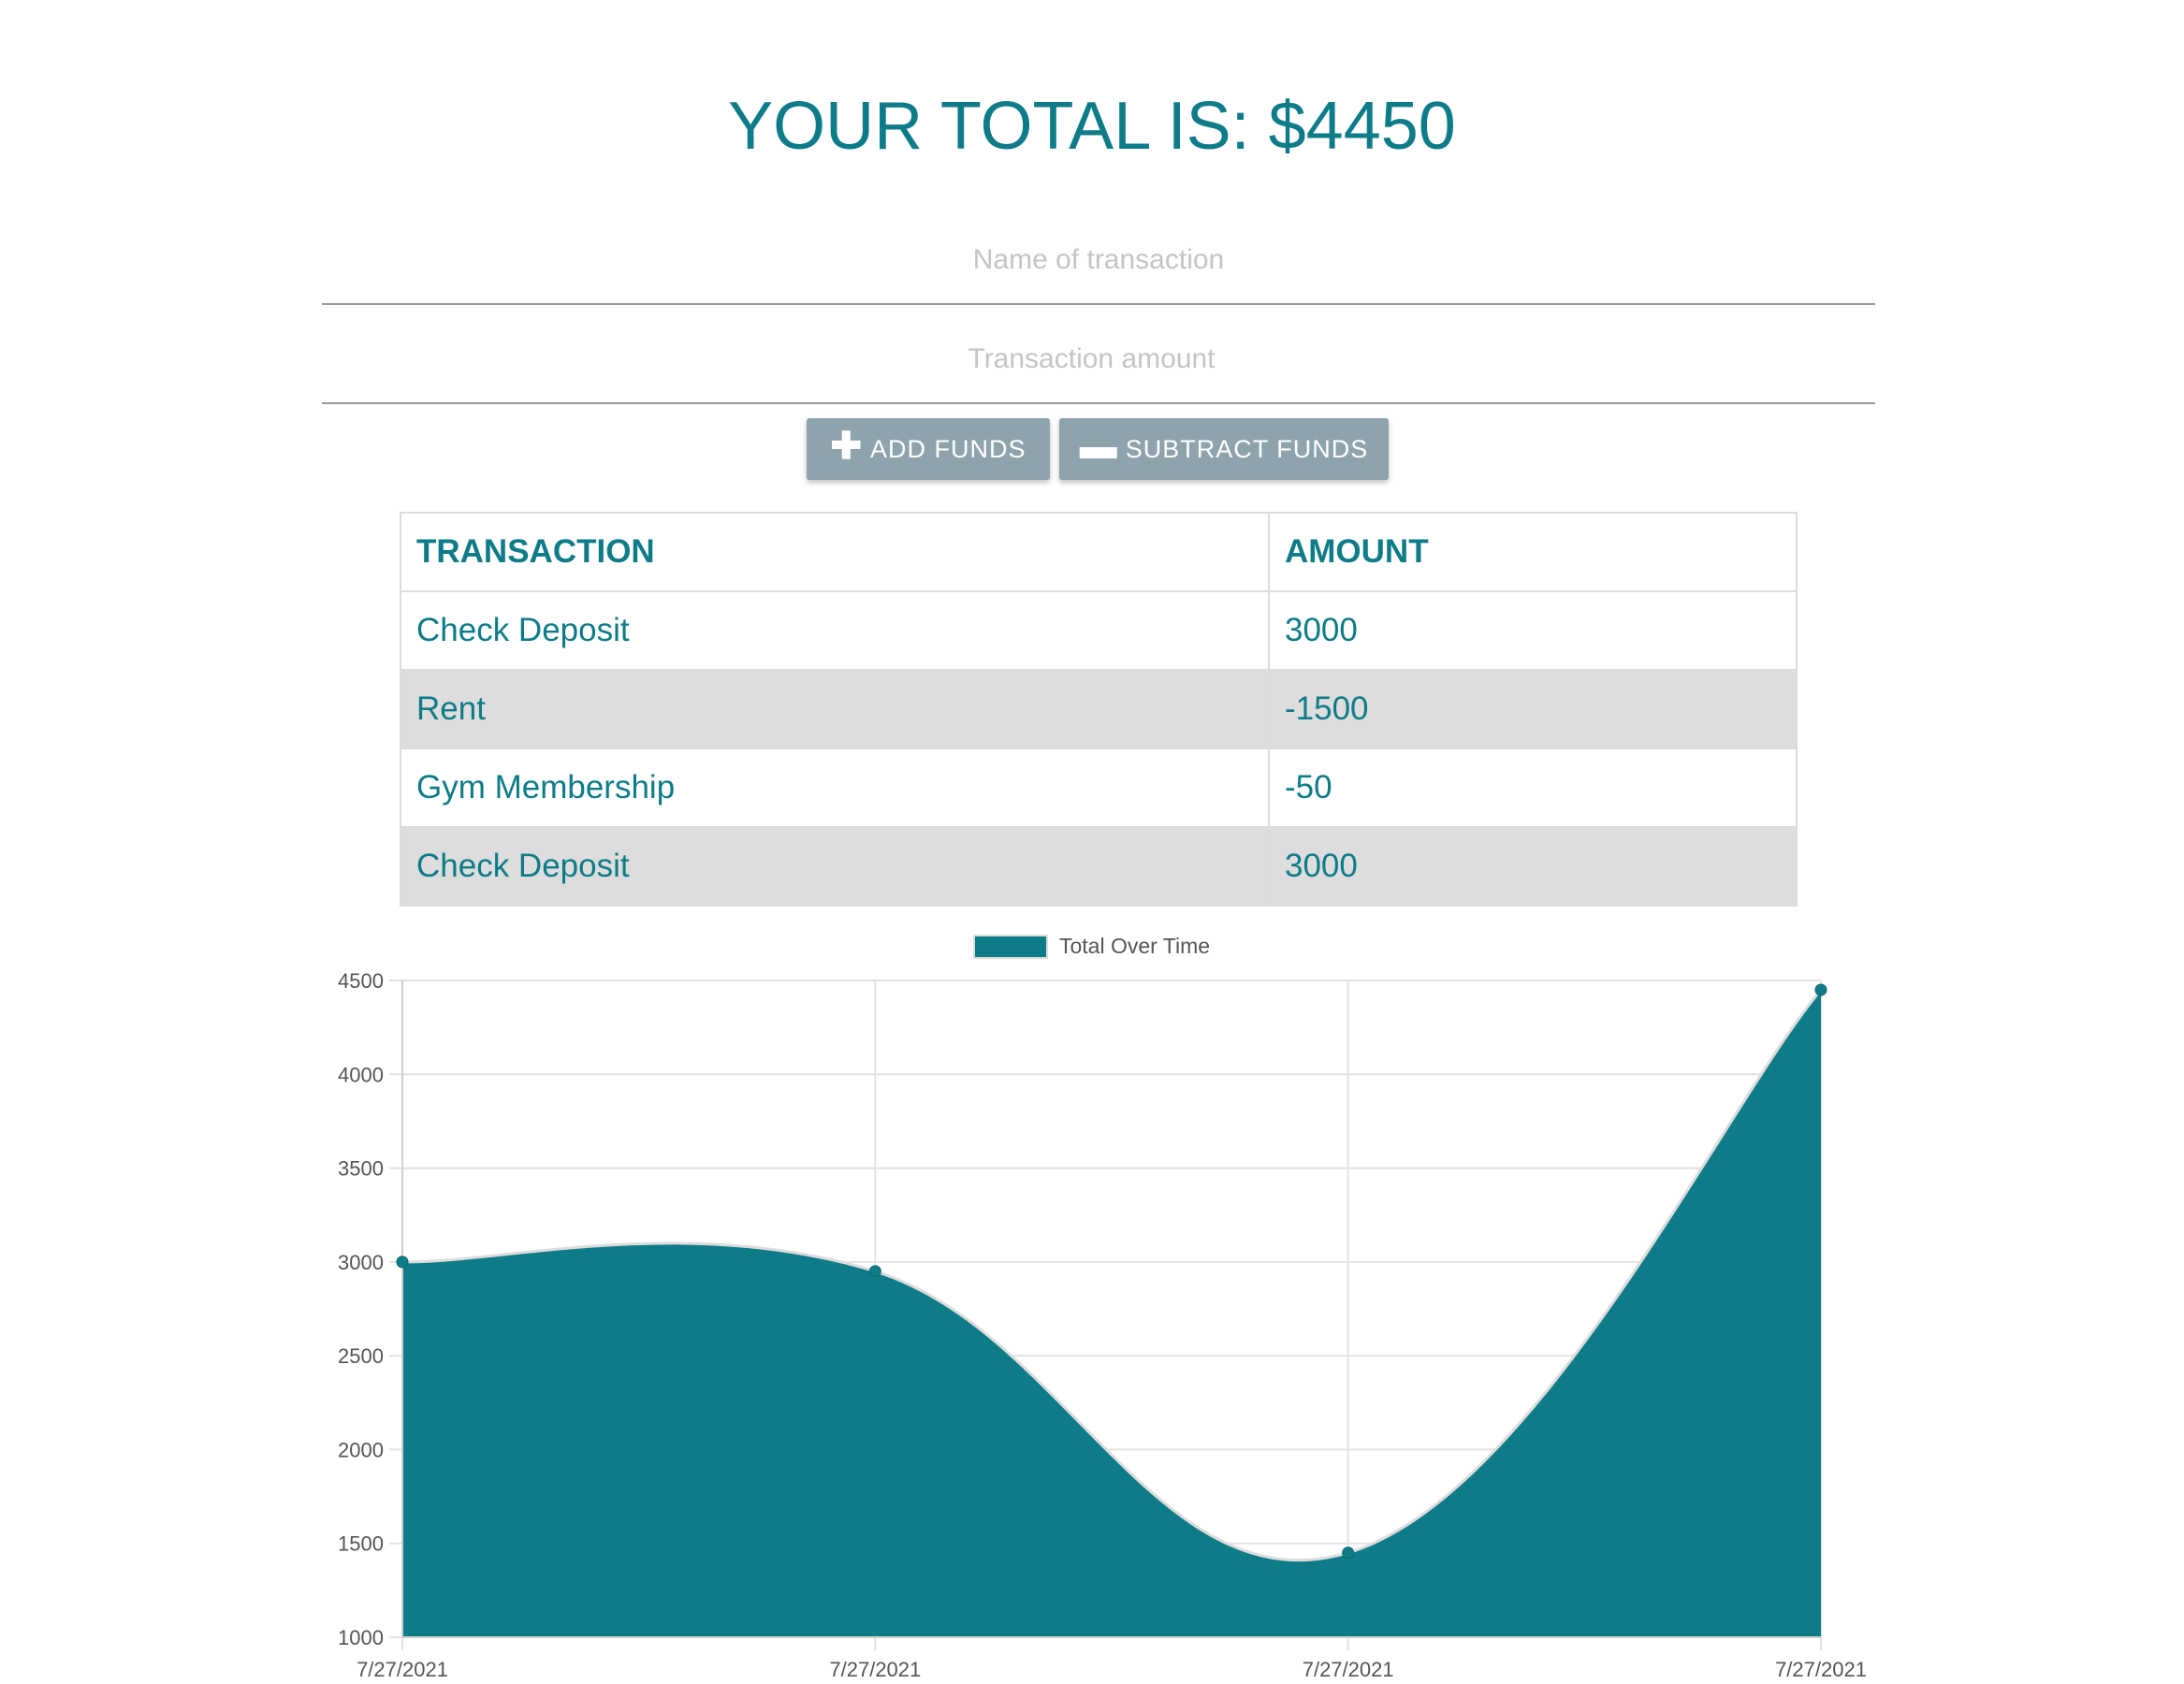  I want to click on y-tick-label: 4500, so click(361, 981).